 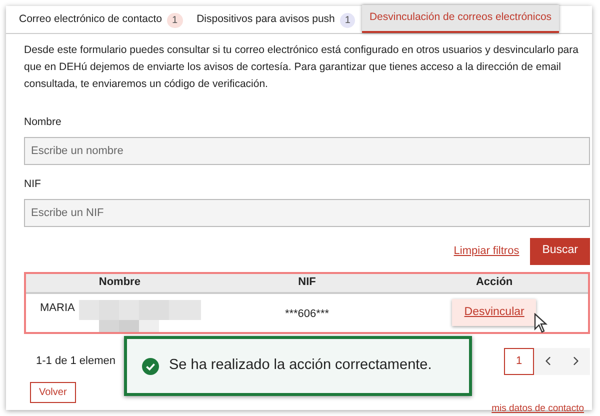 I want to click on column-header: Acción, so click(x=494, y=282).